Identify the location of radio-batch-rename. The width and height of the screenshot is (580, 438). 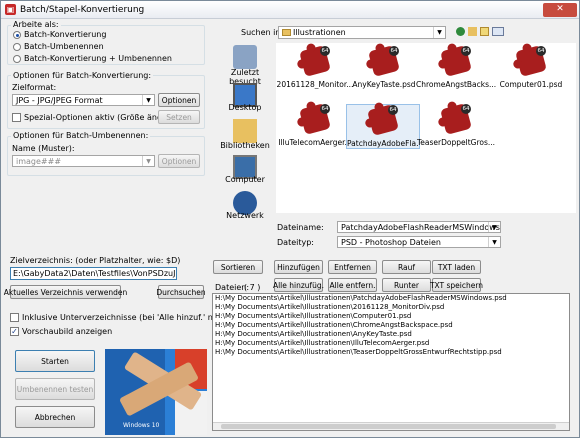
(17, 47).